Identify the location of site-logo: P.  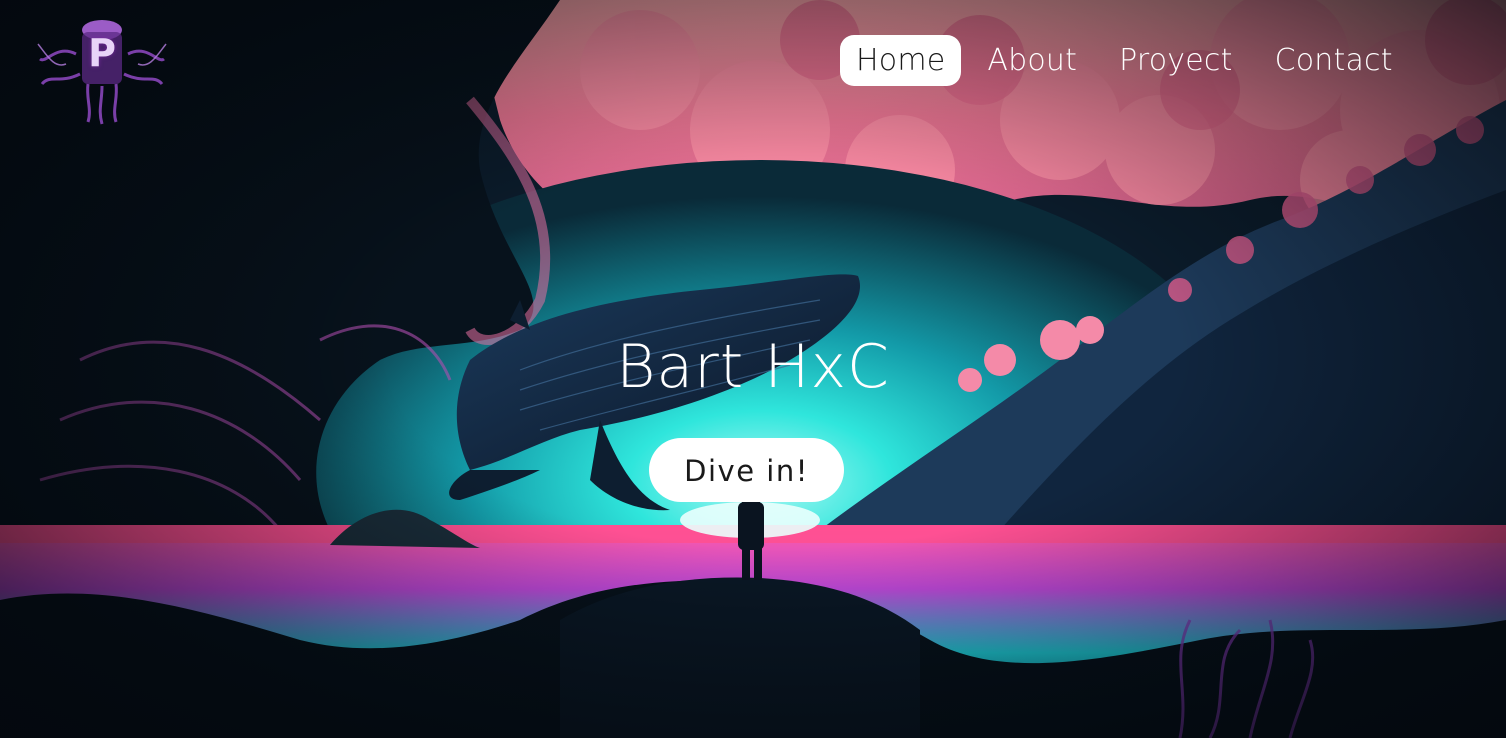
(102, 70).